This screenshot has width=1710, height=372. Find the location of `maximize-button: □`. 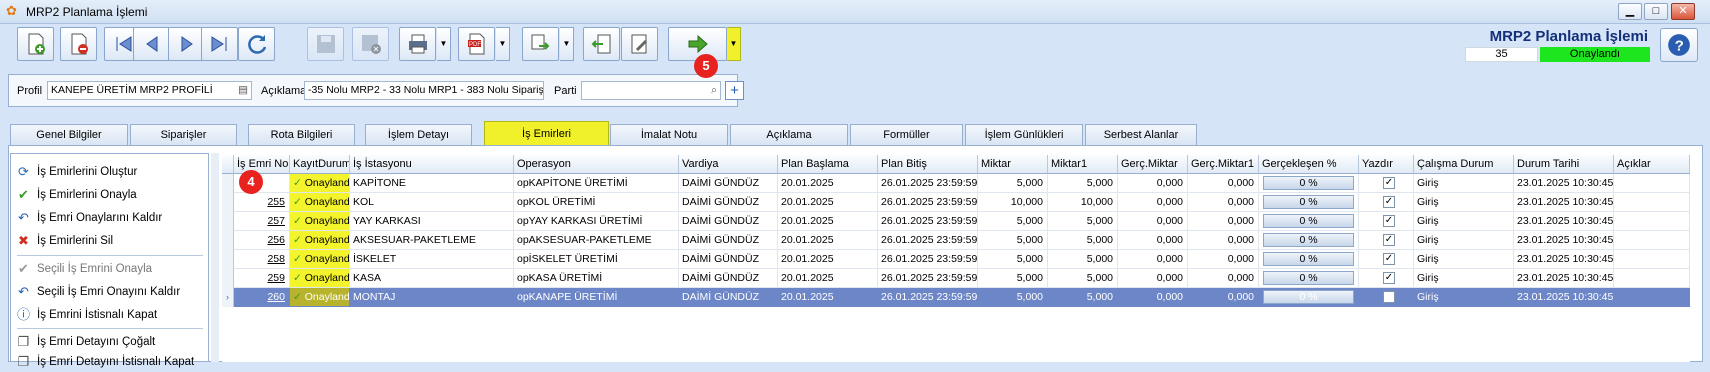

maximize-button: □ is located at coordinates (1656, 11).